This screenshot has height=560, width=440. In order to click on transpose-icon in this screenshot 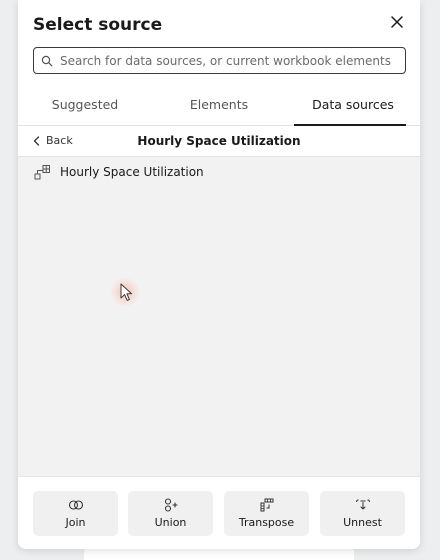, I will do `click(267, 505)`.